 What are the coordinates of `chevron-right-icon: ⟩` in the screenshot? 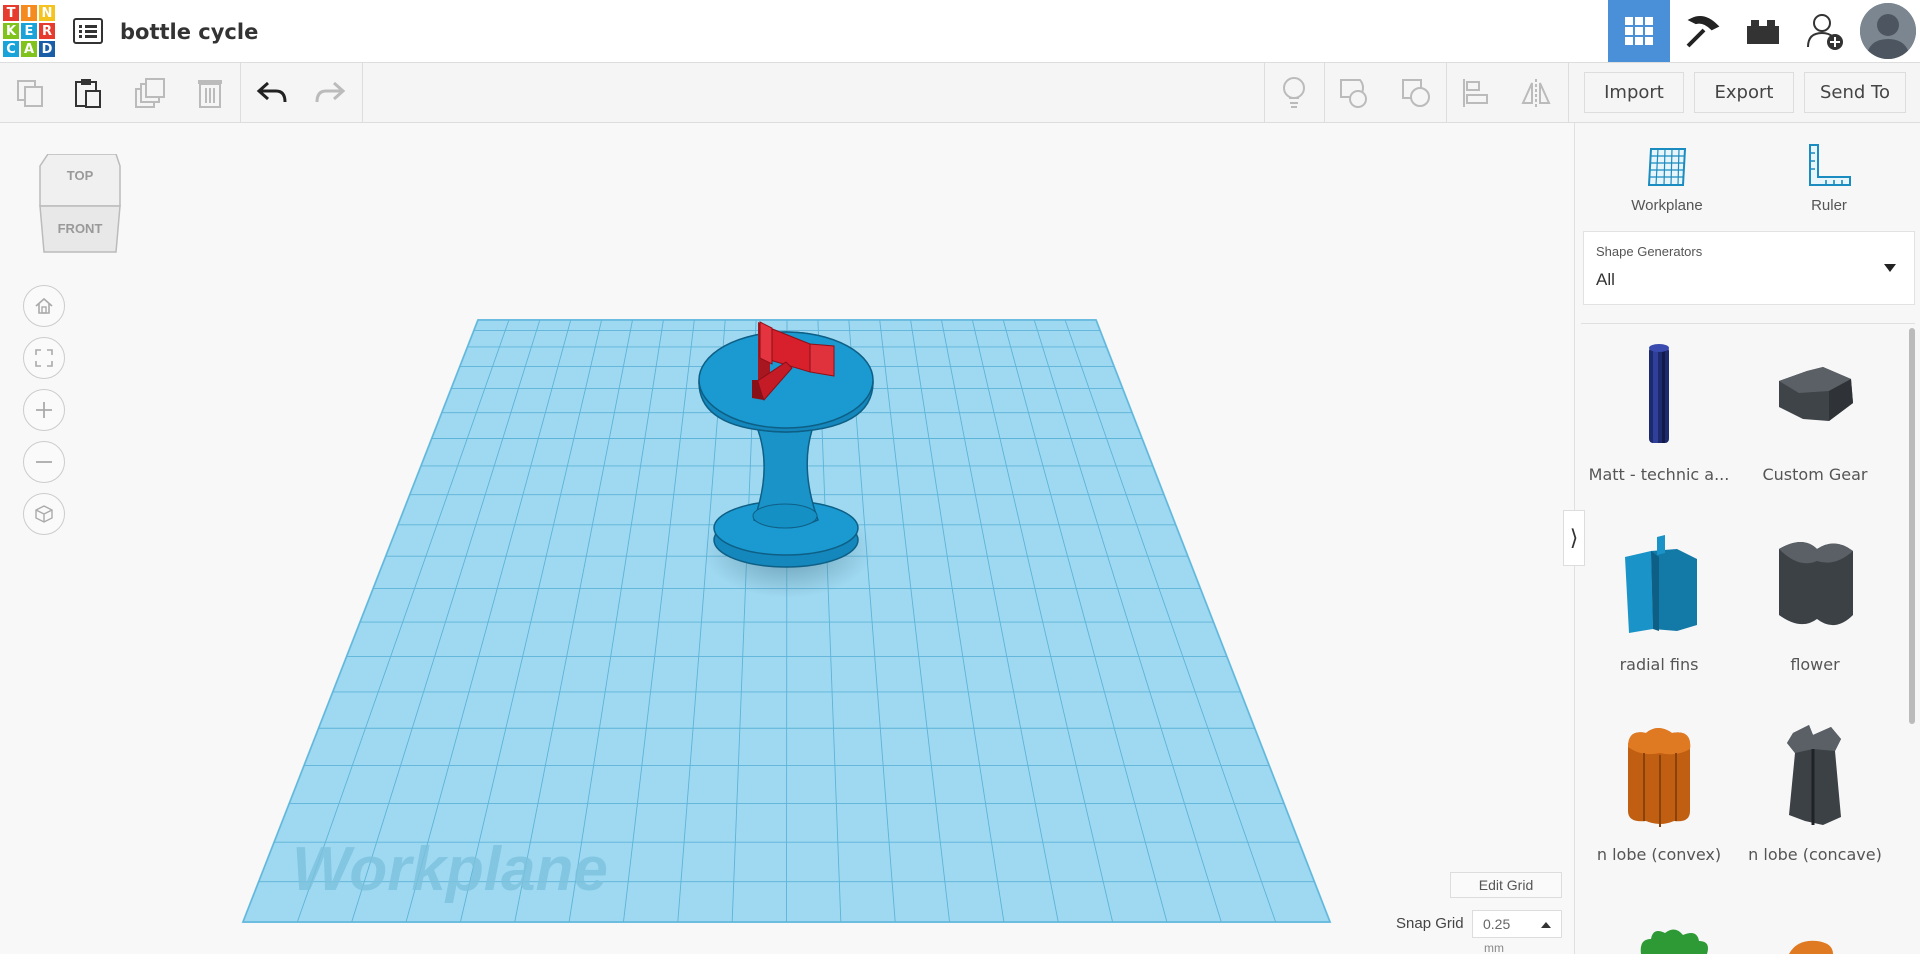 It's located at (1574, 537).